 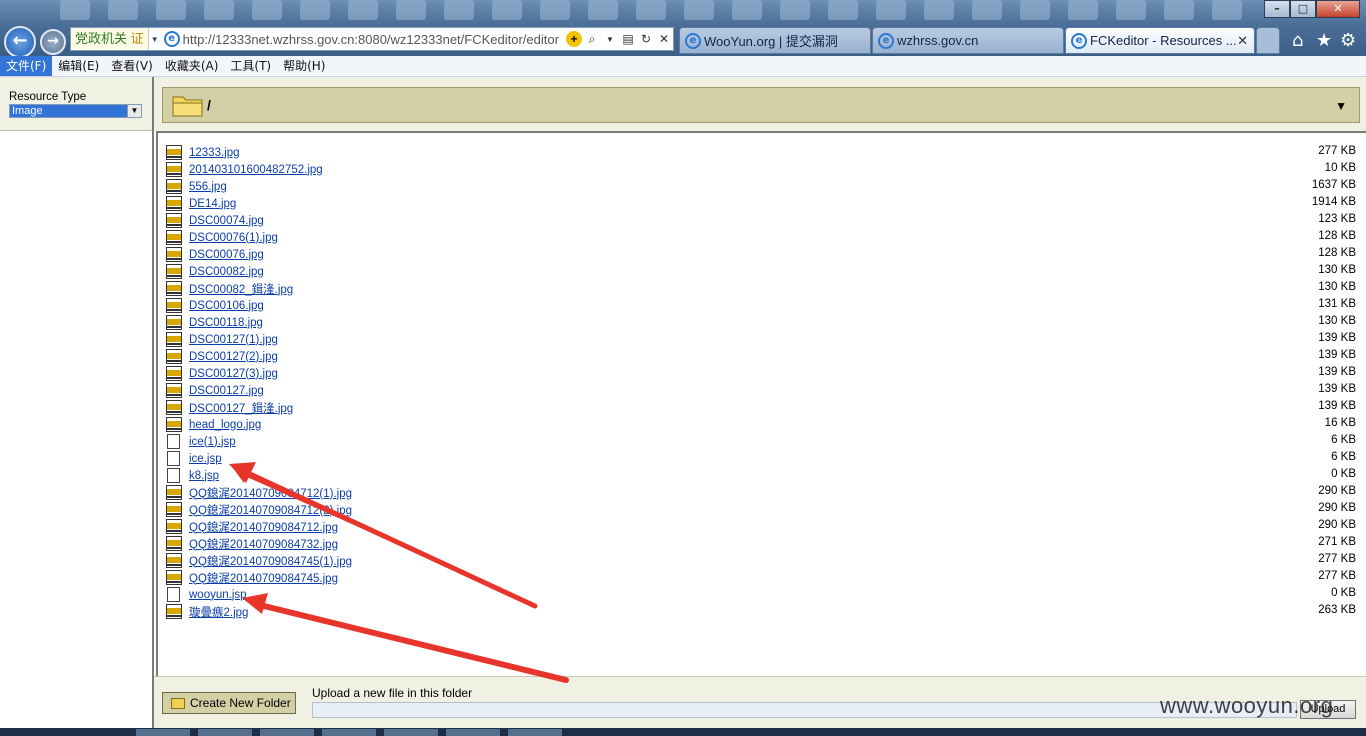 I want to click on file-link: DSC00127_鍓湰.jpg, so click(x=241, y=408).